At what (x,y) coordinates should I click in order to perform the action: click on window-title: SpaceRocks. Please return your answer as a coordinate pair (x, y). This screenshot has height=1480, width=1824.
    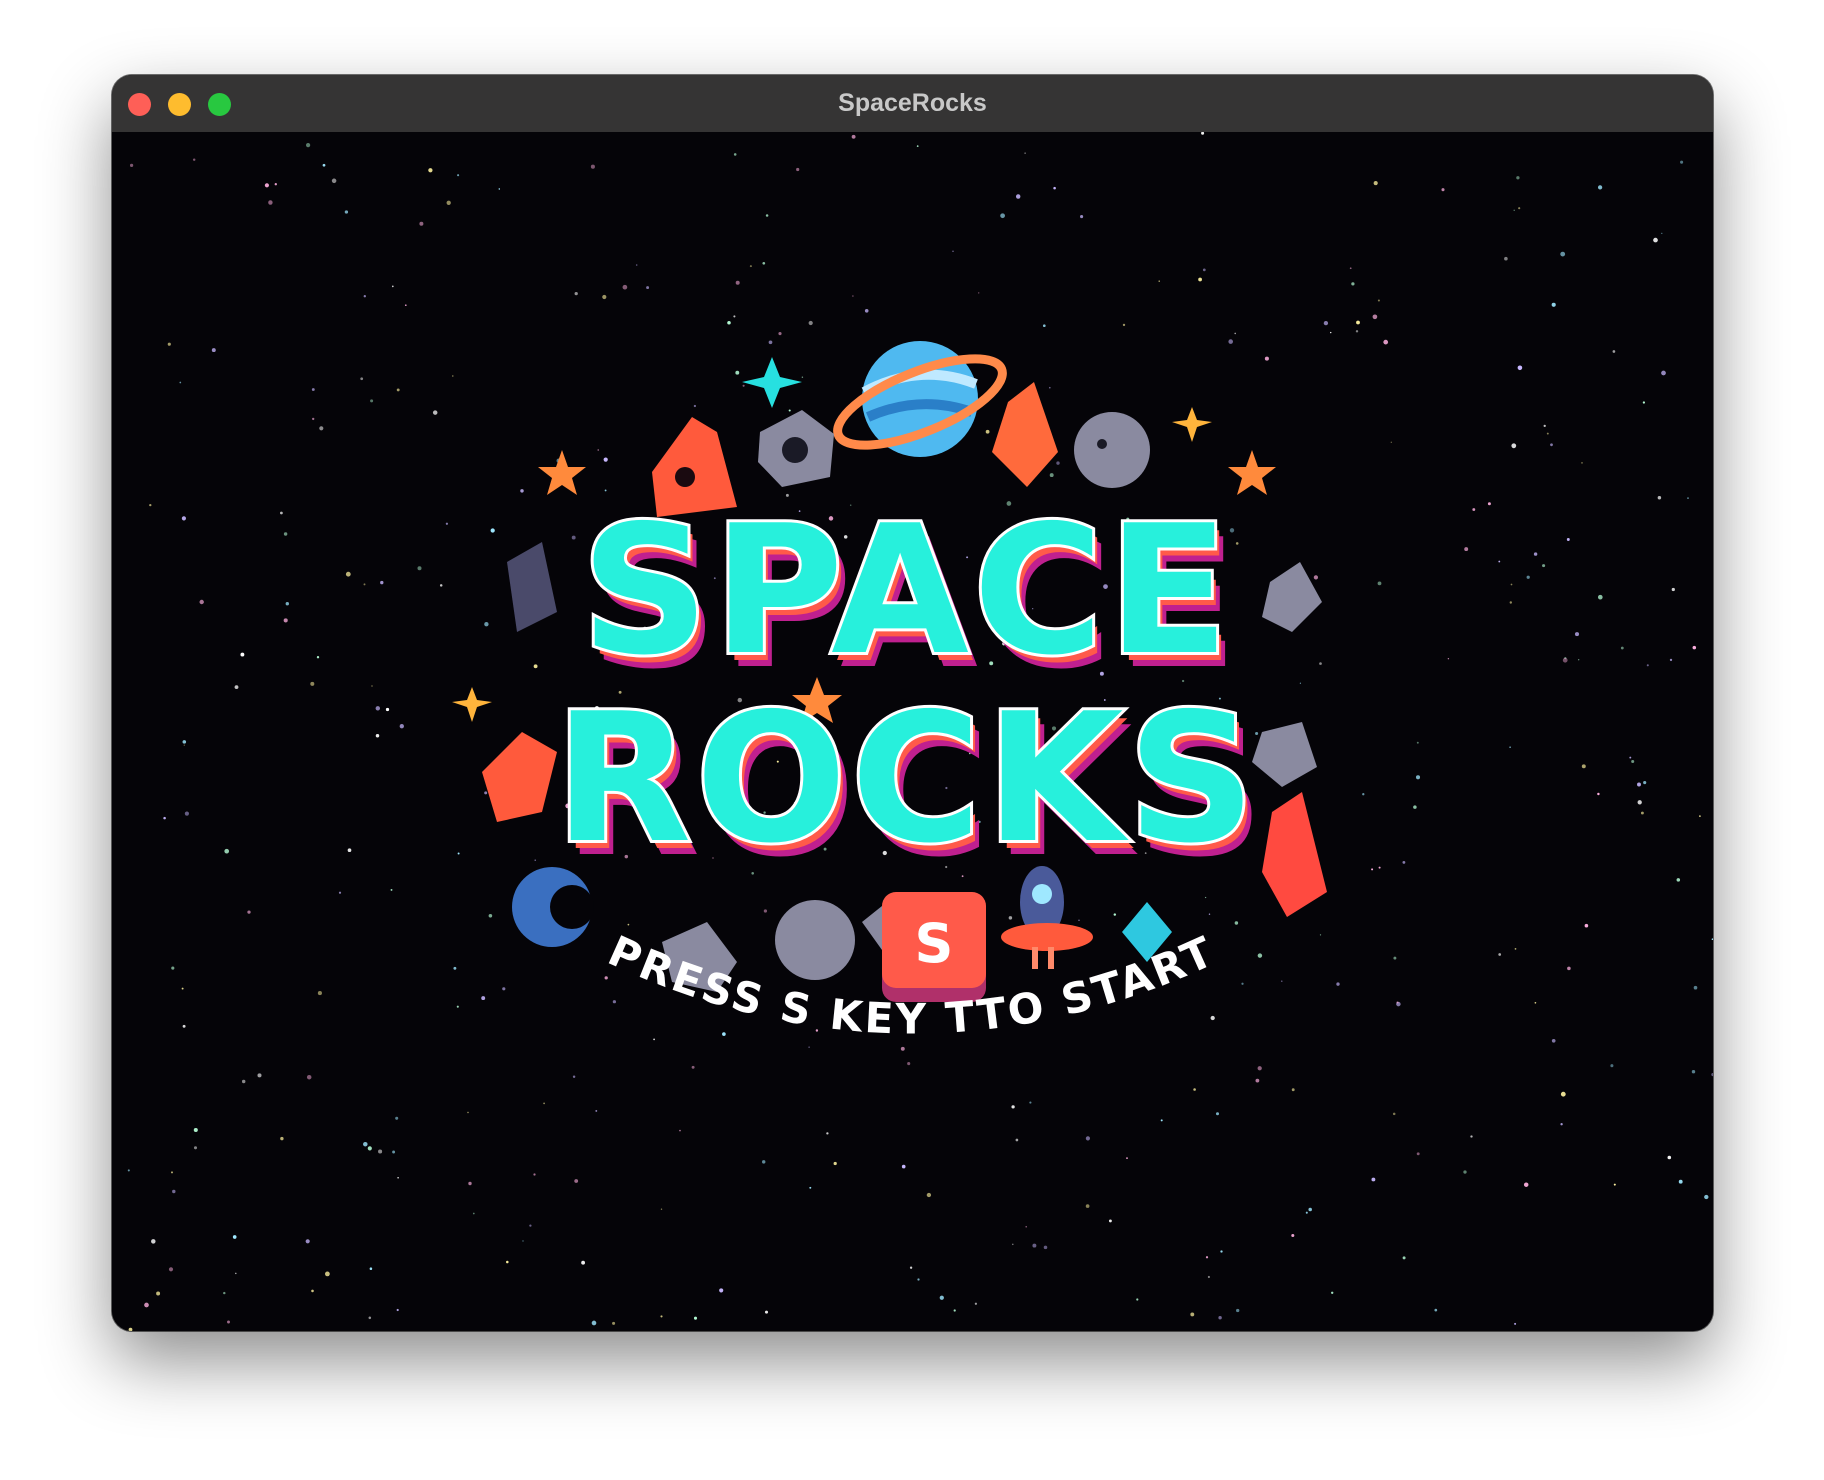
    Looking at the image, I should click on (912, 103).